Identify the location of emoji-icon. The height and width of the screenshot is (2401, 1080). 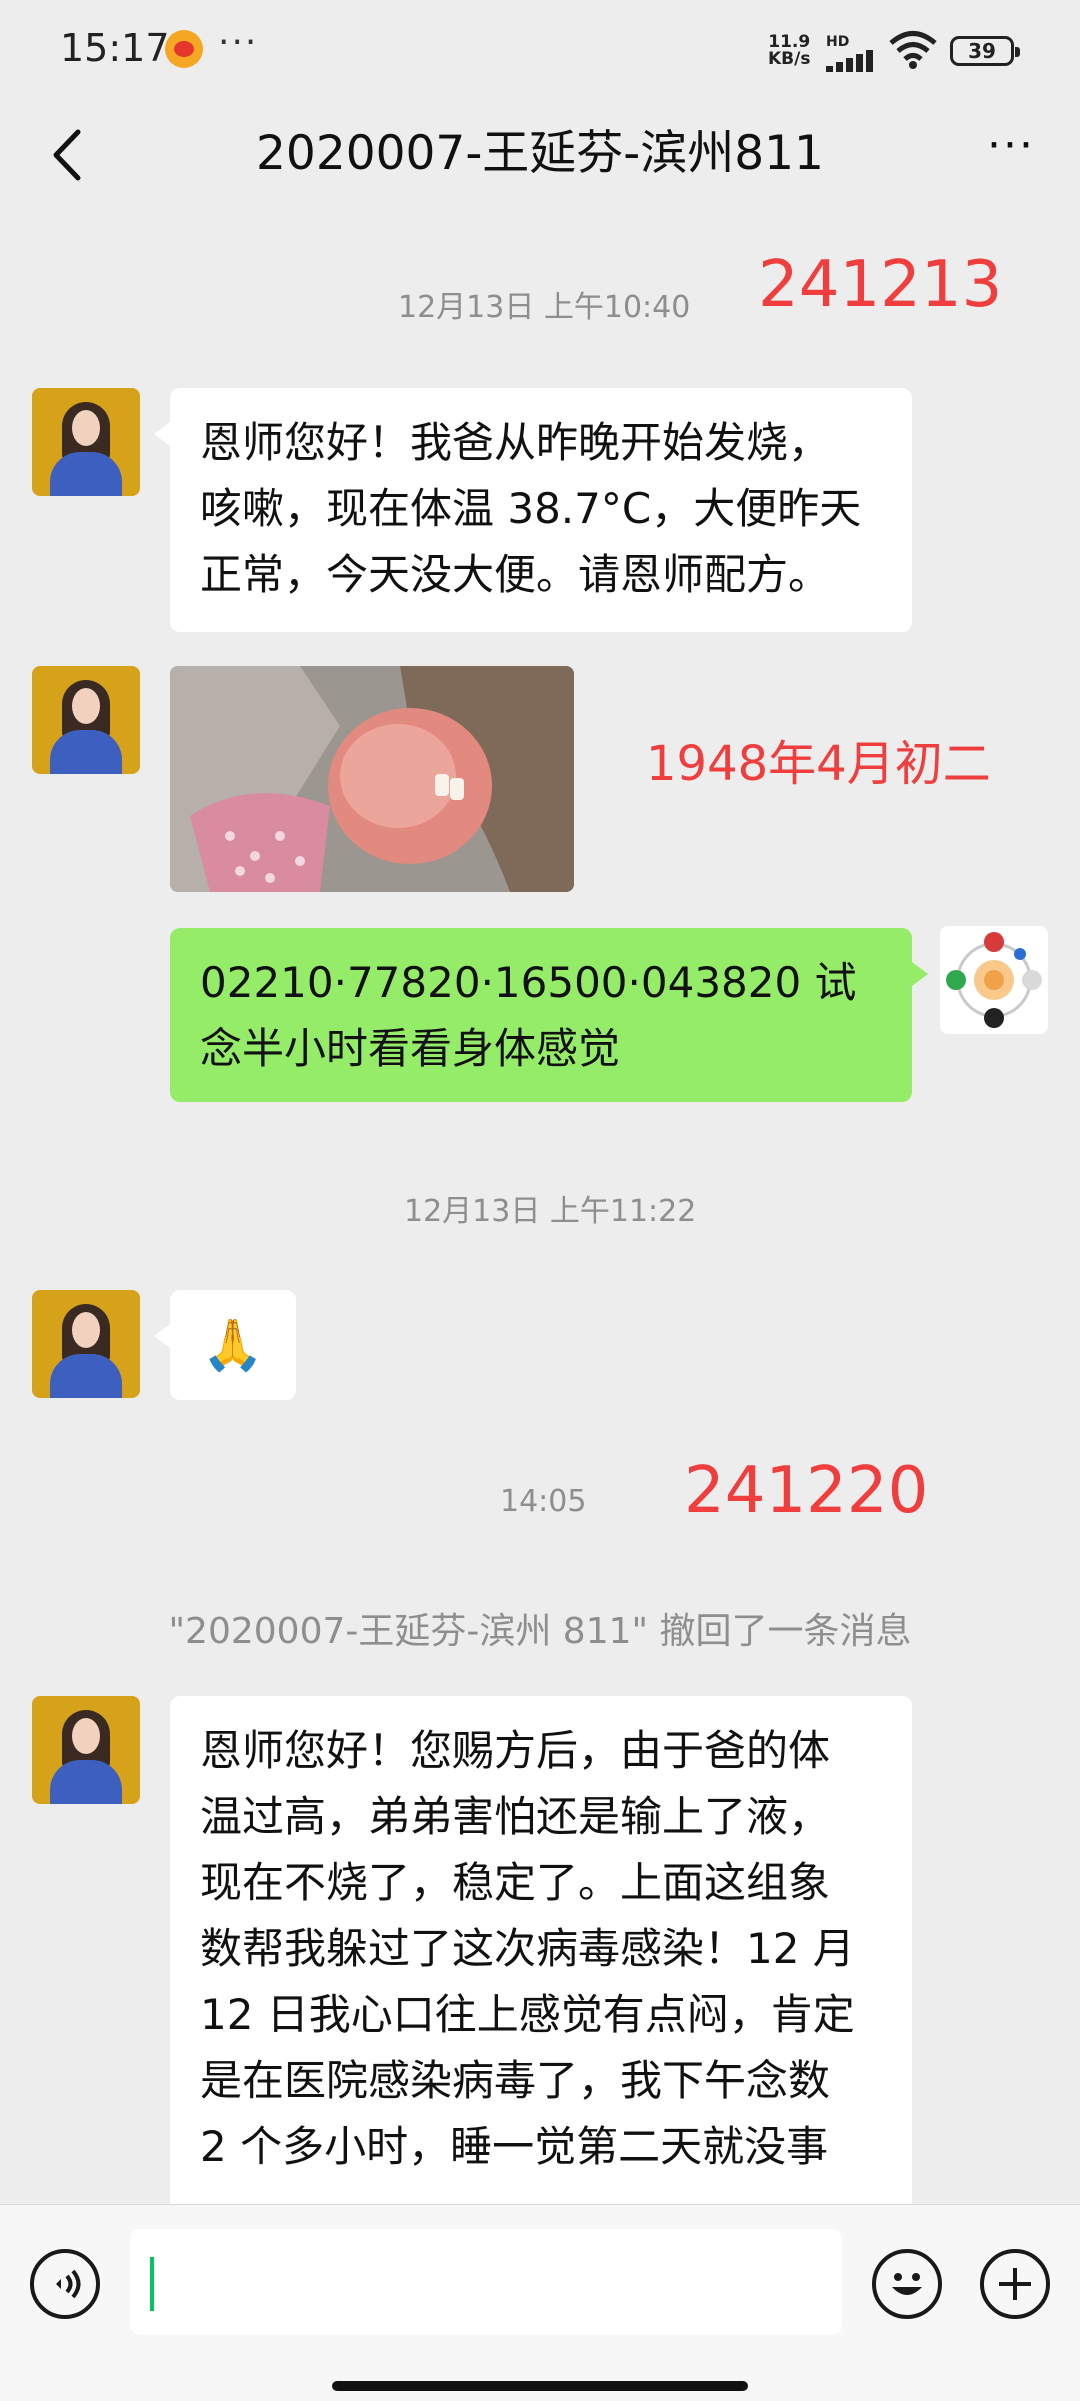
(907, 2284).